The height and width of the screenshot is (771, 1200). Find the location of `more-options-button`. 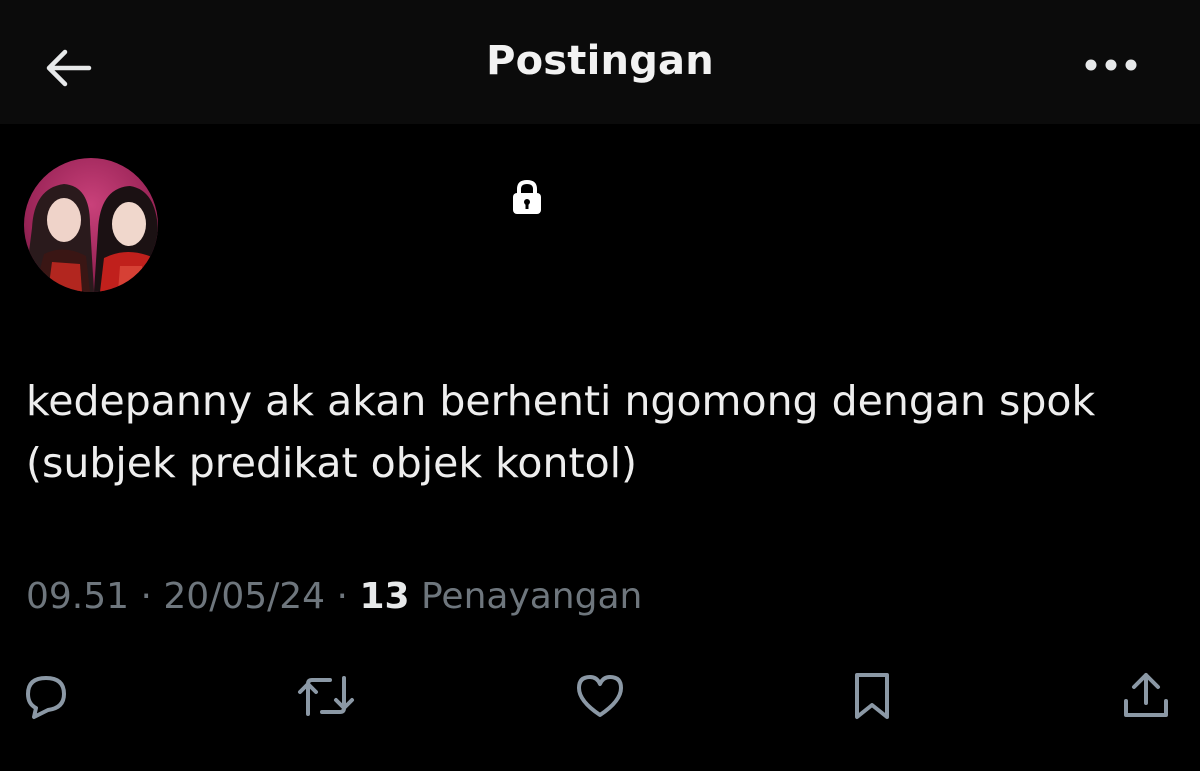

more-options-button is located at coordinates (1111, 65).